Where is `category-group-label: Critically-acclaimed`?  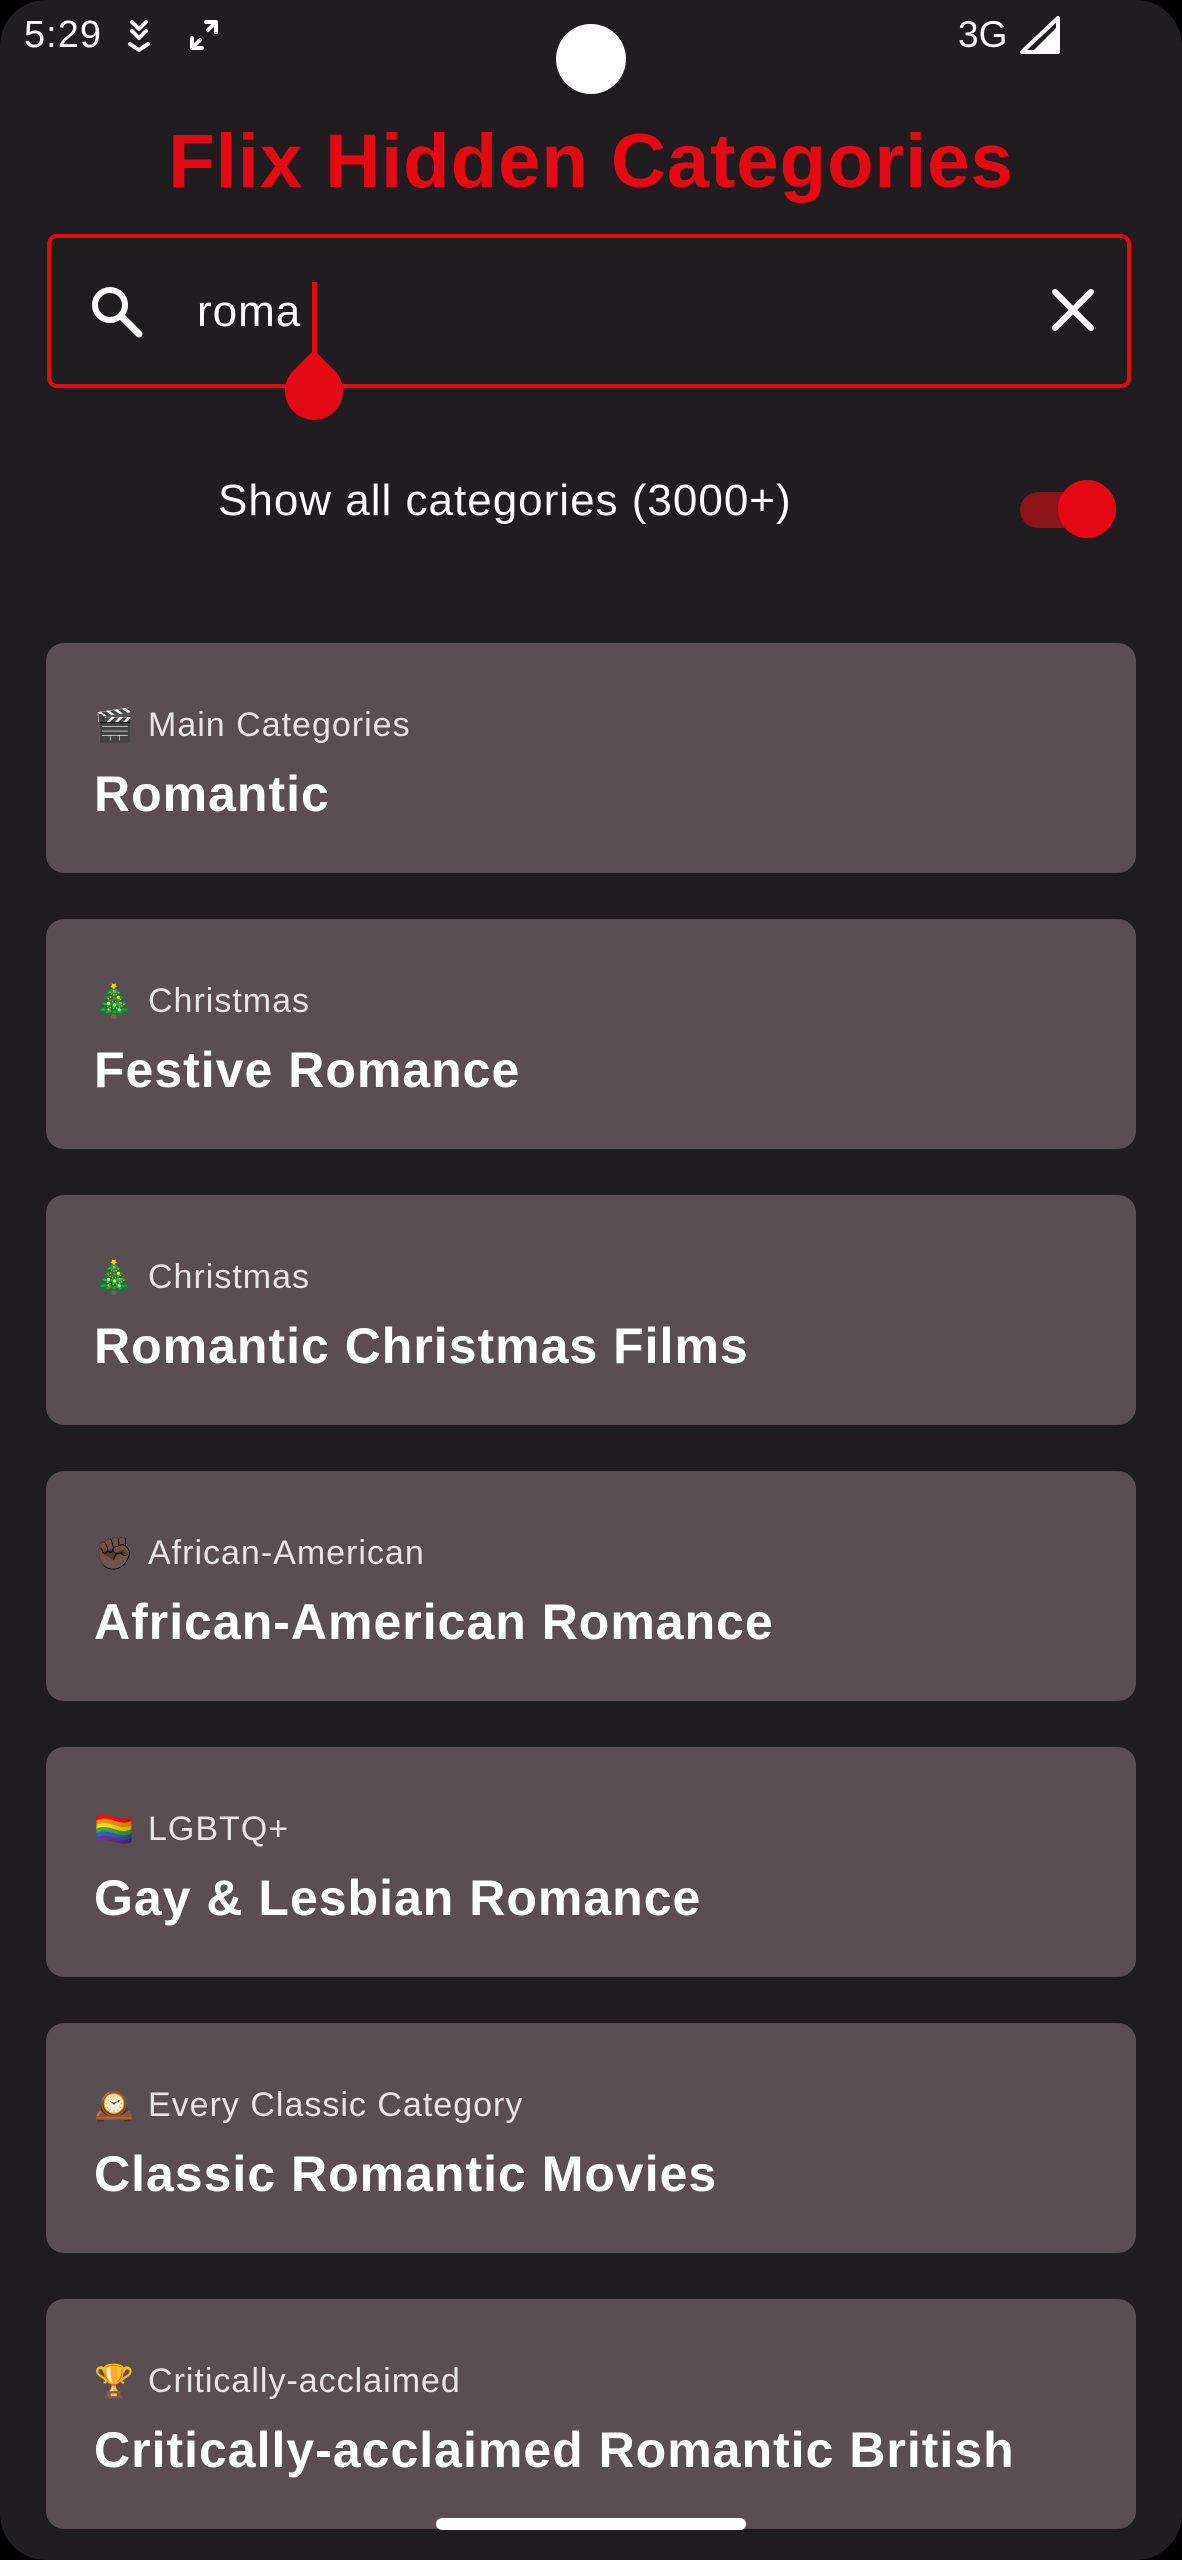 category-group-label: Critically-acclaimed is located at coordinates (304, 2380).